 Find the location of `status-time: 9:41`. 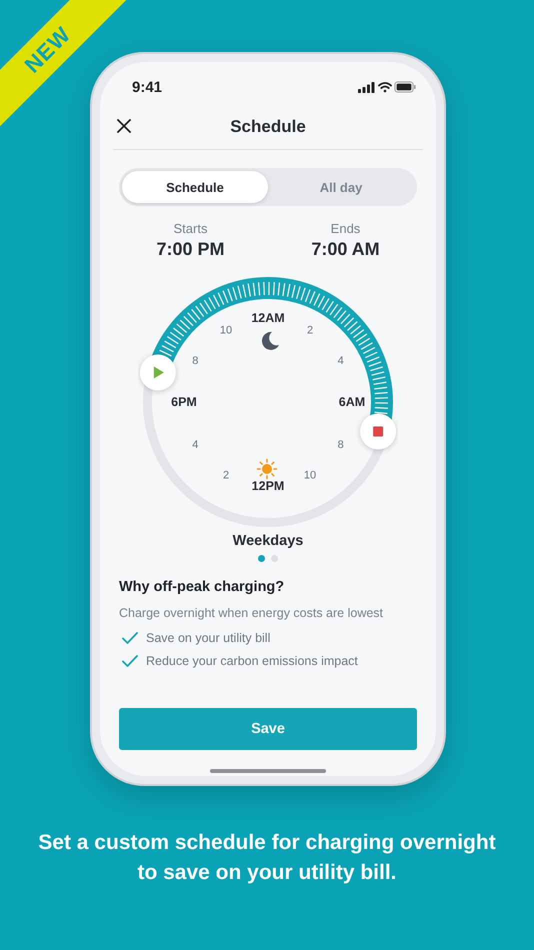

status-time: 9:41 is located at coordinates (147, 87).